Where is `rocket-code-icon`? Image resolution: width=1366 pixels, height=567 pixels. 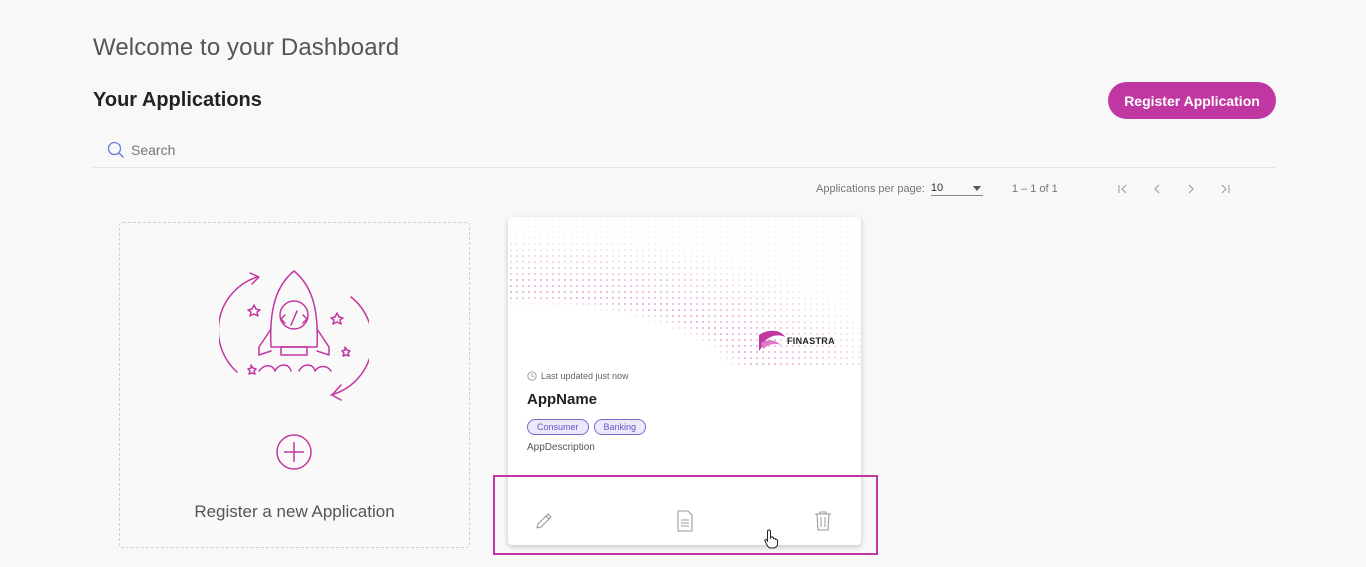
rocket-code-icon is located at coordinates (294, 335).